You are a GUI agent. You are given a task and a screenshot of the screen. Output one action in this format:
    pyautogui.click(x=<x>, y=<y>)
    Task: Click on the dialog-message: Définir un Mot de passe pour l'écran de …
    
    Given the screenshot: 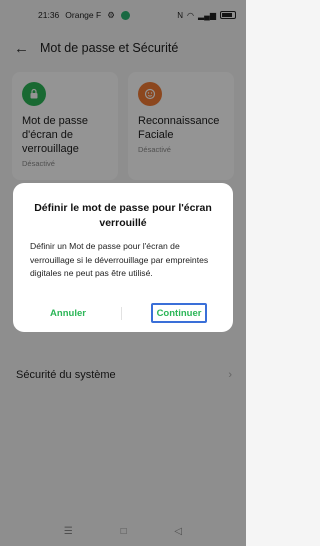 What is the action you would take?
    pyautogui.click(x=119, y=259)
    